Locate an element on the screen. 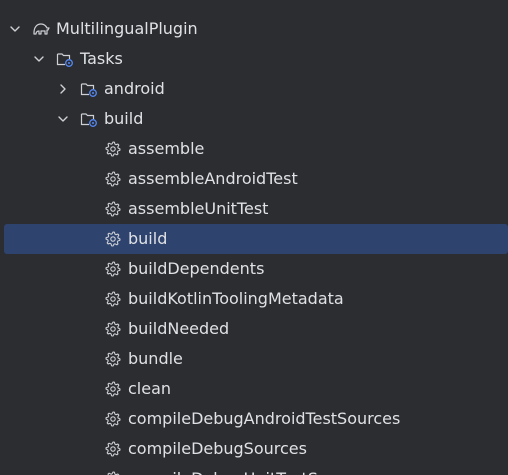 This screenshot has height=475, width=508. task-item-compiledebugunittestsources: compileDebugUnitTestSources is located at coordinates (254, 469).